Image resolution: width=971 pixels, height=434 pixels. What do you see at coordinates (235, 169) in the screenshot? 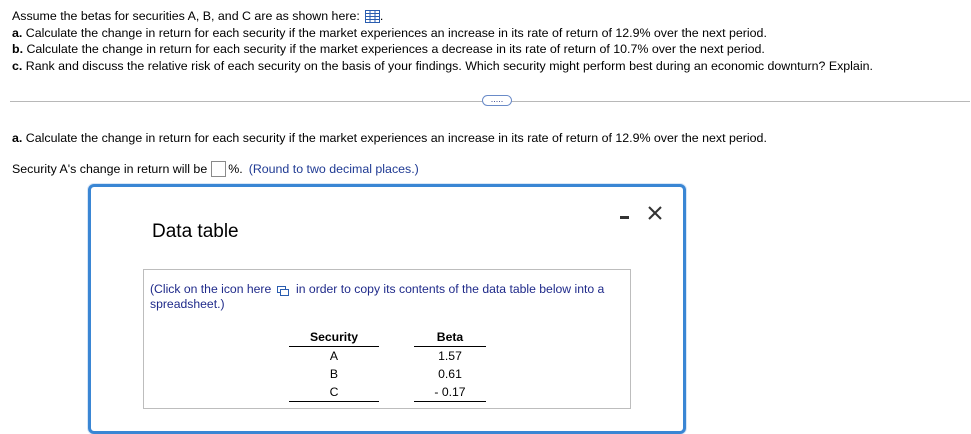
I see `answer-suffix: %.` at bounding box center [235, 169].